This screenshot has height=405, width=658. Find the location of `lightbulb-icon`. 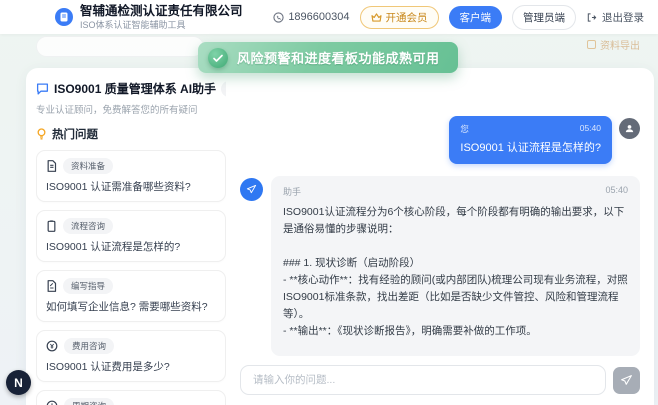

lightbulb-icon is located at coordinates (41, 134).